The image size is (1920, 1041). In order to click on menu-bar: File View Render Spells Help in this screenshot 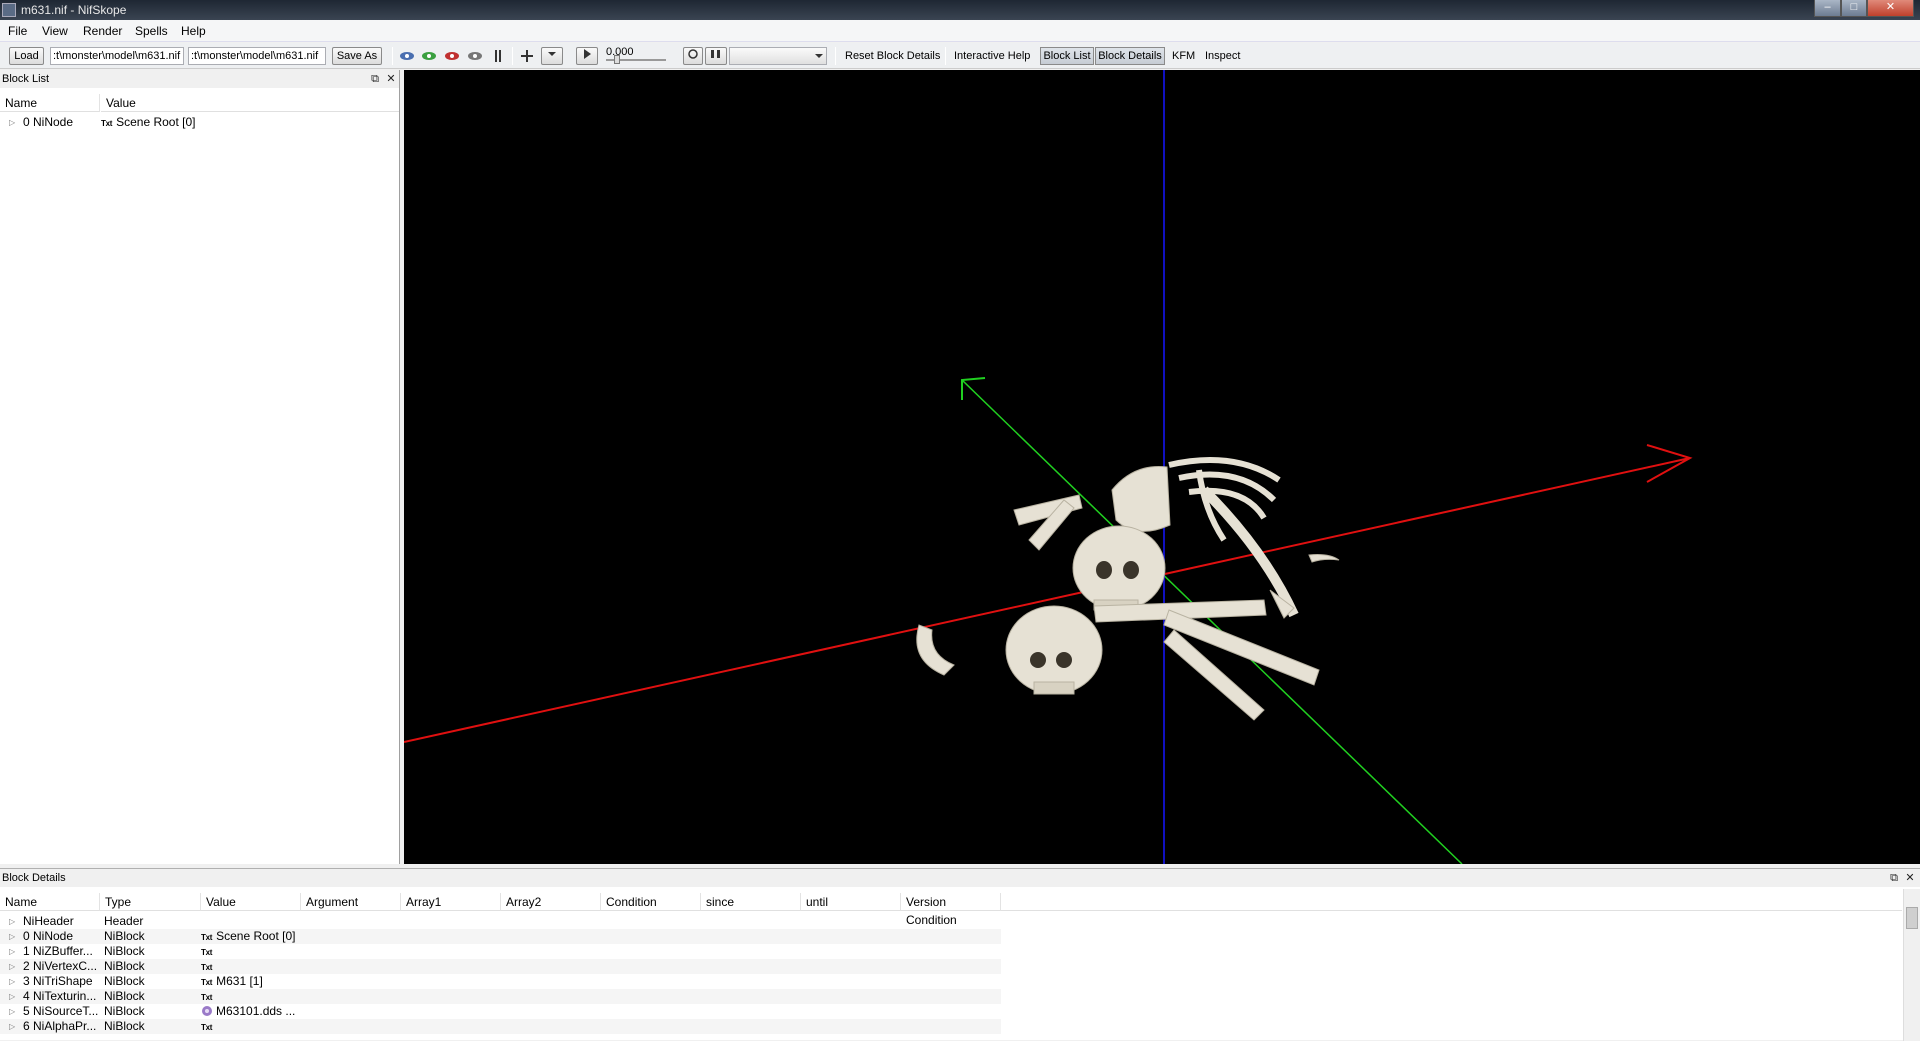, I will do `click(960, 31)`.